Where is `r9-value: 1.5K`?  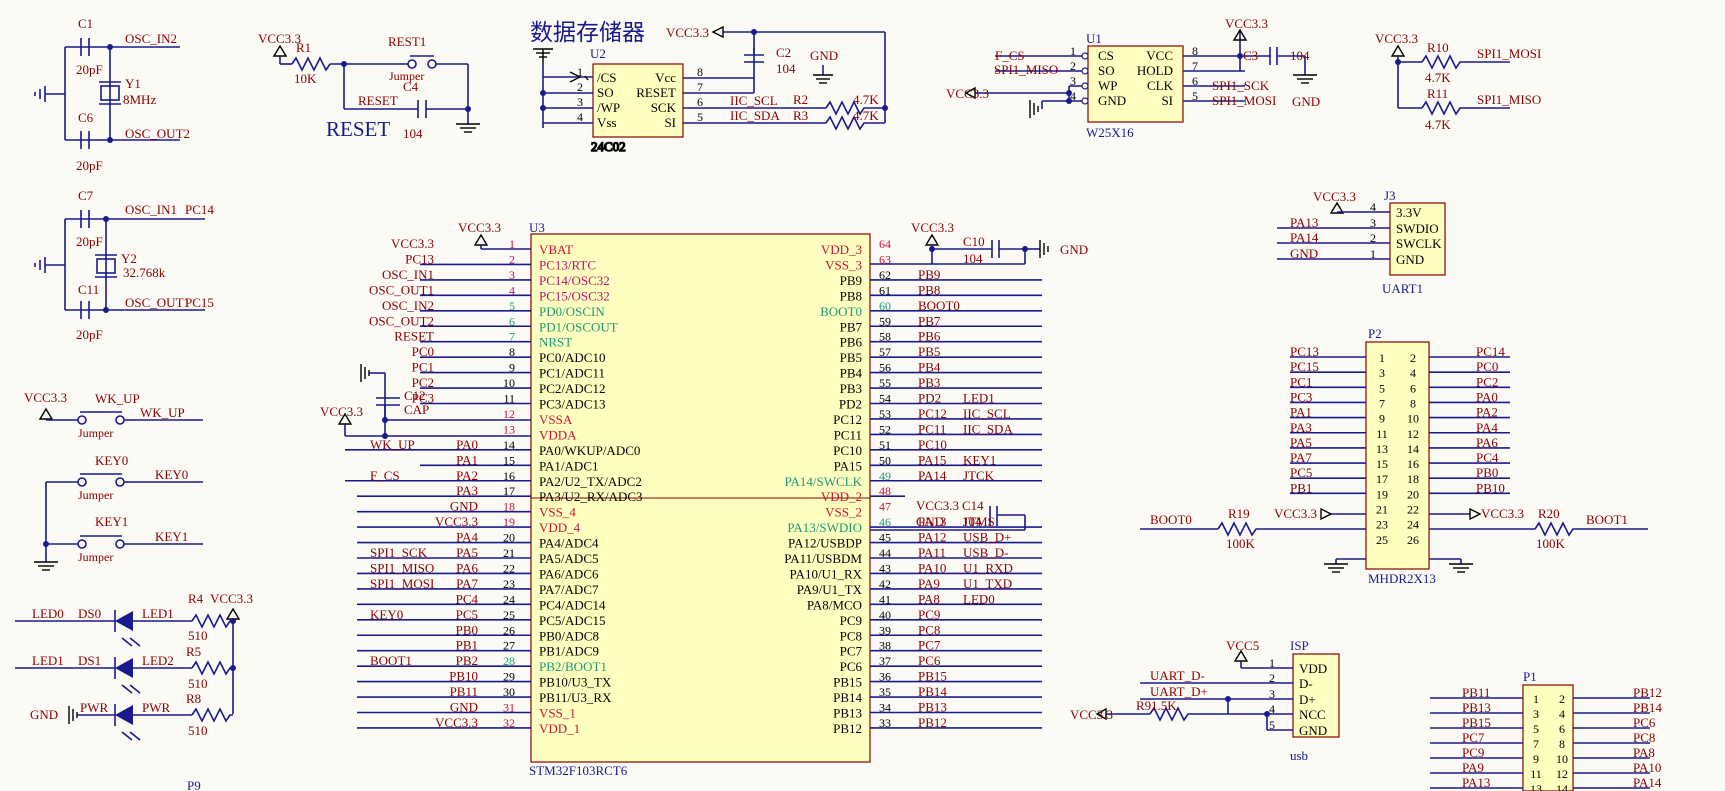
r9-value: 1.5K is located at coordinates (1164, 705).